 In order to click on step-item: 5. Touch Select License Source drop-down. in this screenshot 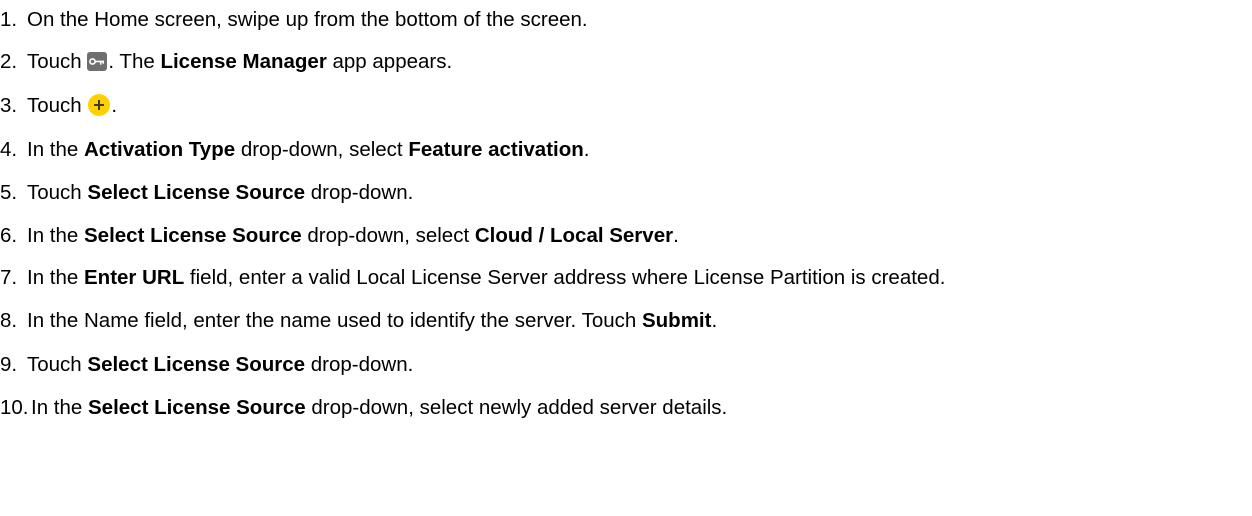, I will do `click(206, 193)`.